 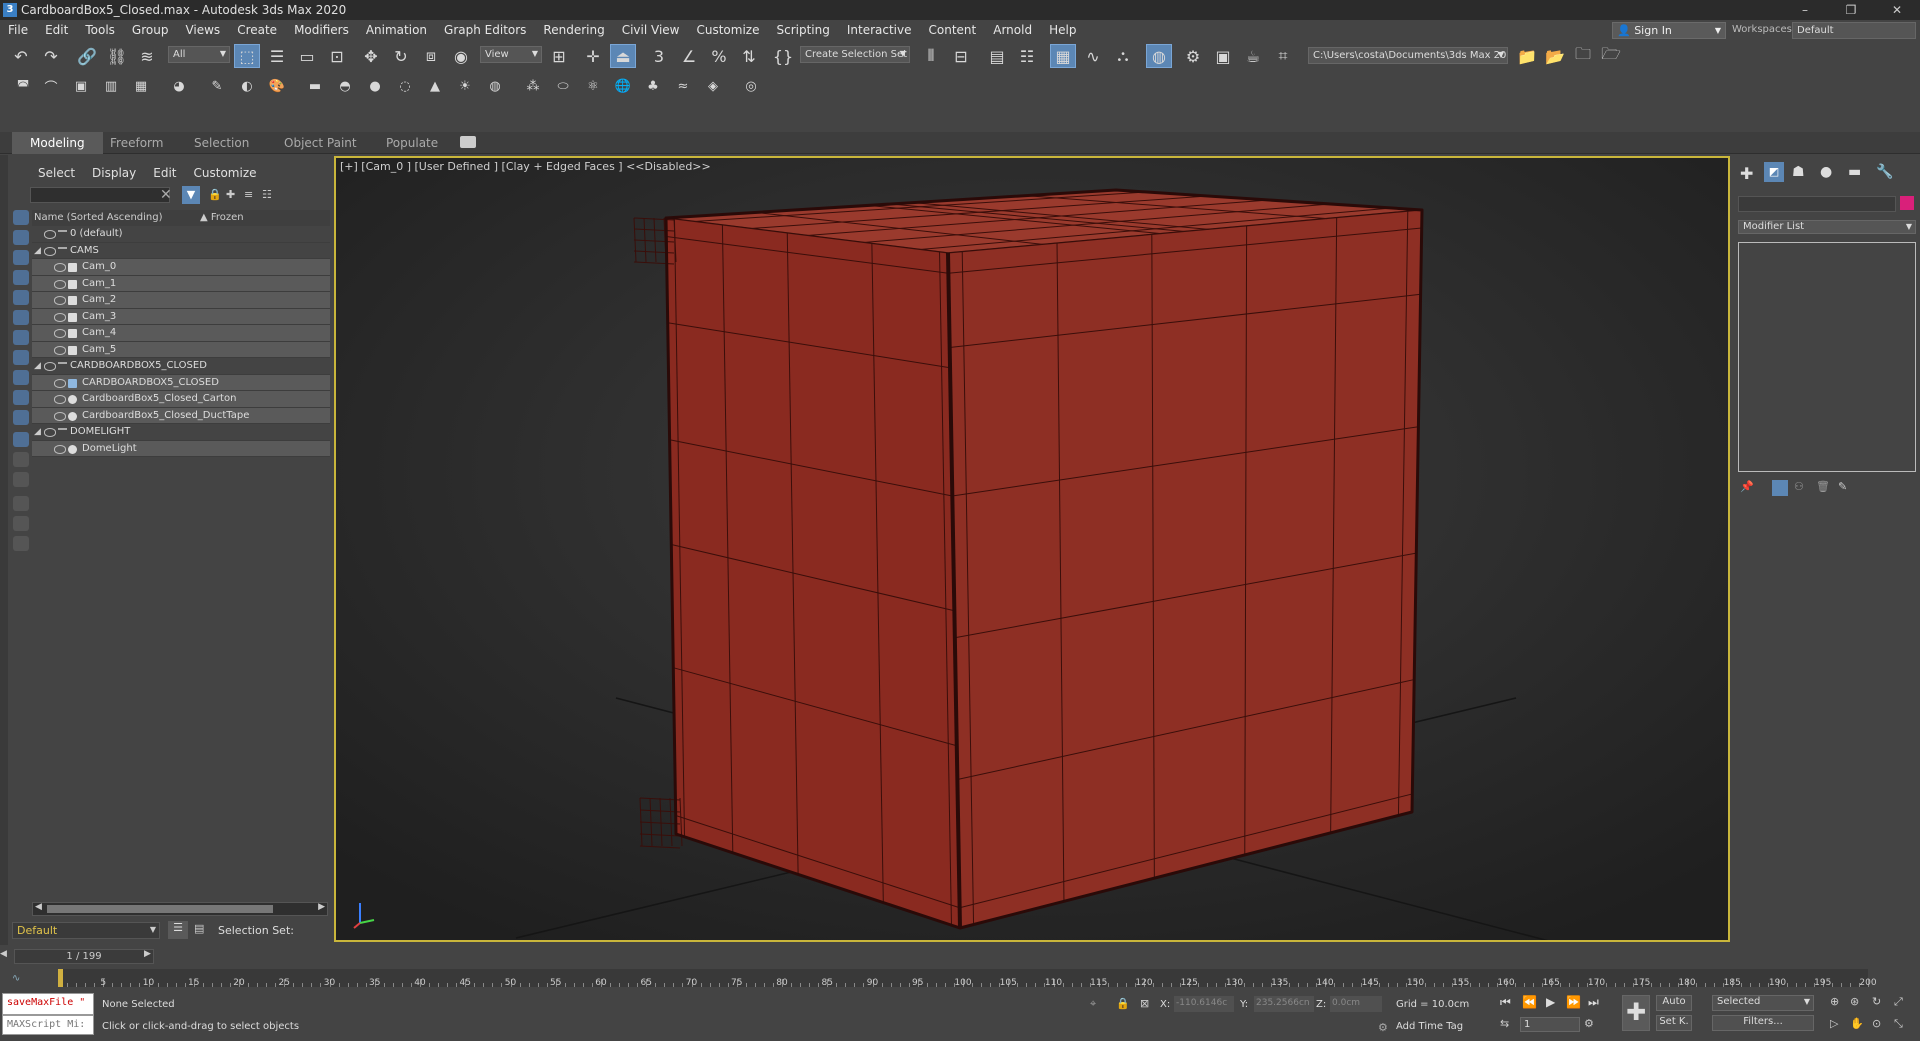 What do you see at coordinates (315, 86) in the screenshot?
I see `plane-icon: ▬` at bounding box center [315, 86].